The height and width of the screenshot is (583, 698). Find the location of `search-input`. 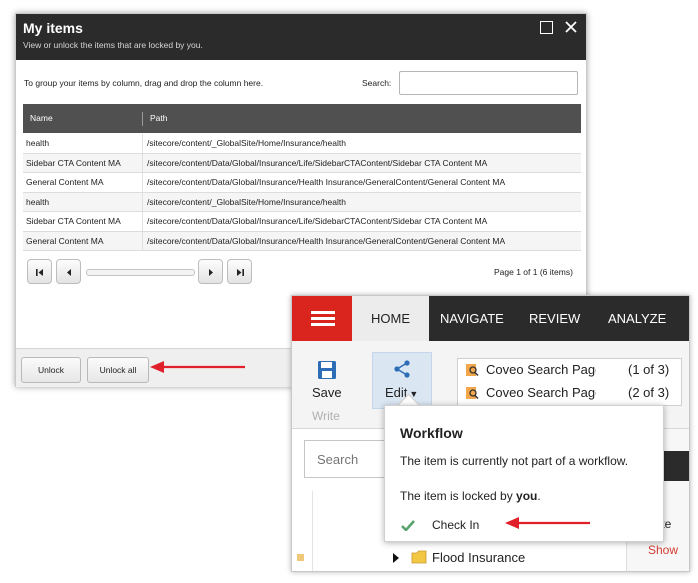

search-input is located at coordinates (488, 83).